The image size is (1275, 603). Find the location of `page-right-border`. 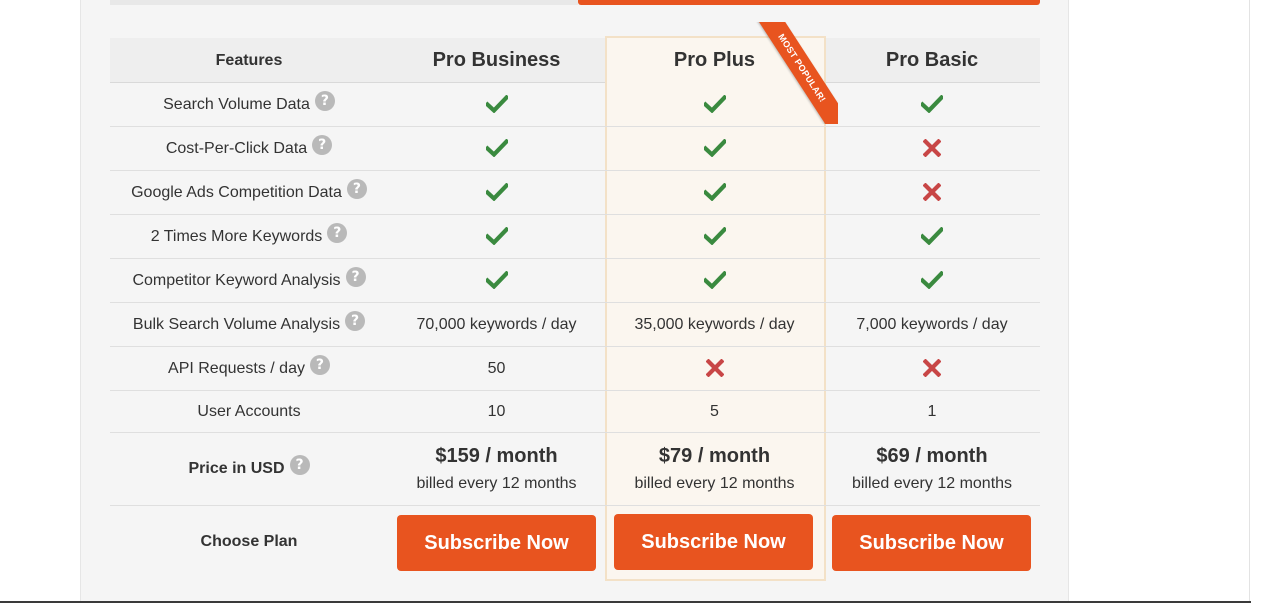

page-right-border is located at coordinates (1249, 301).